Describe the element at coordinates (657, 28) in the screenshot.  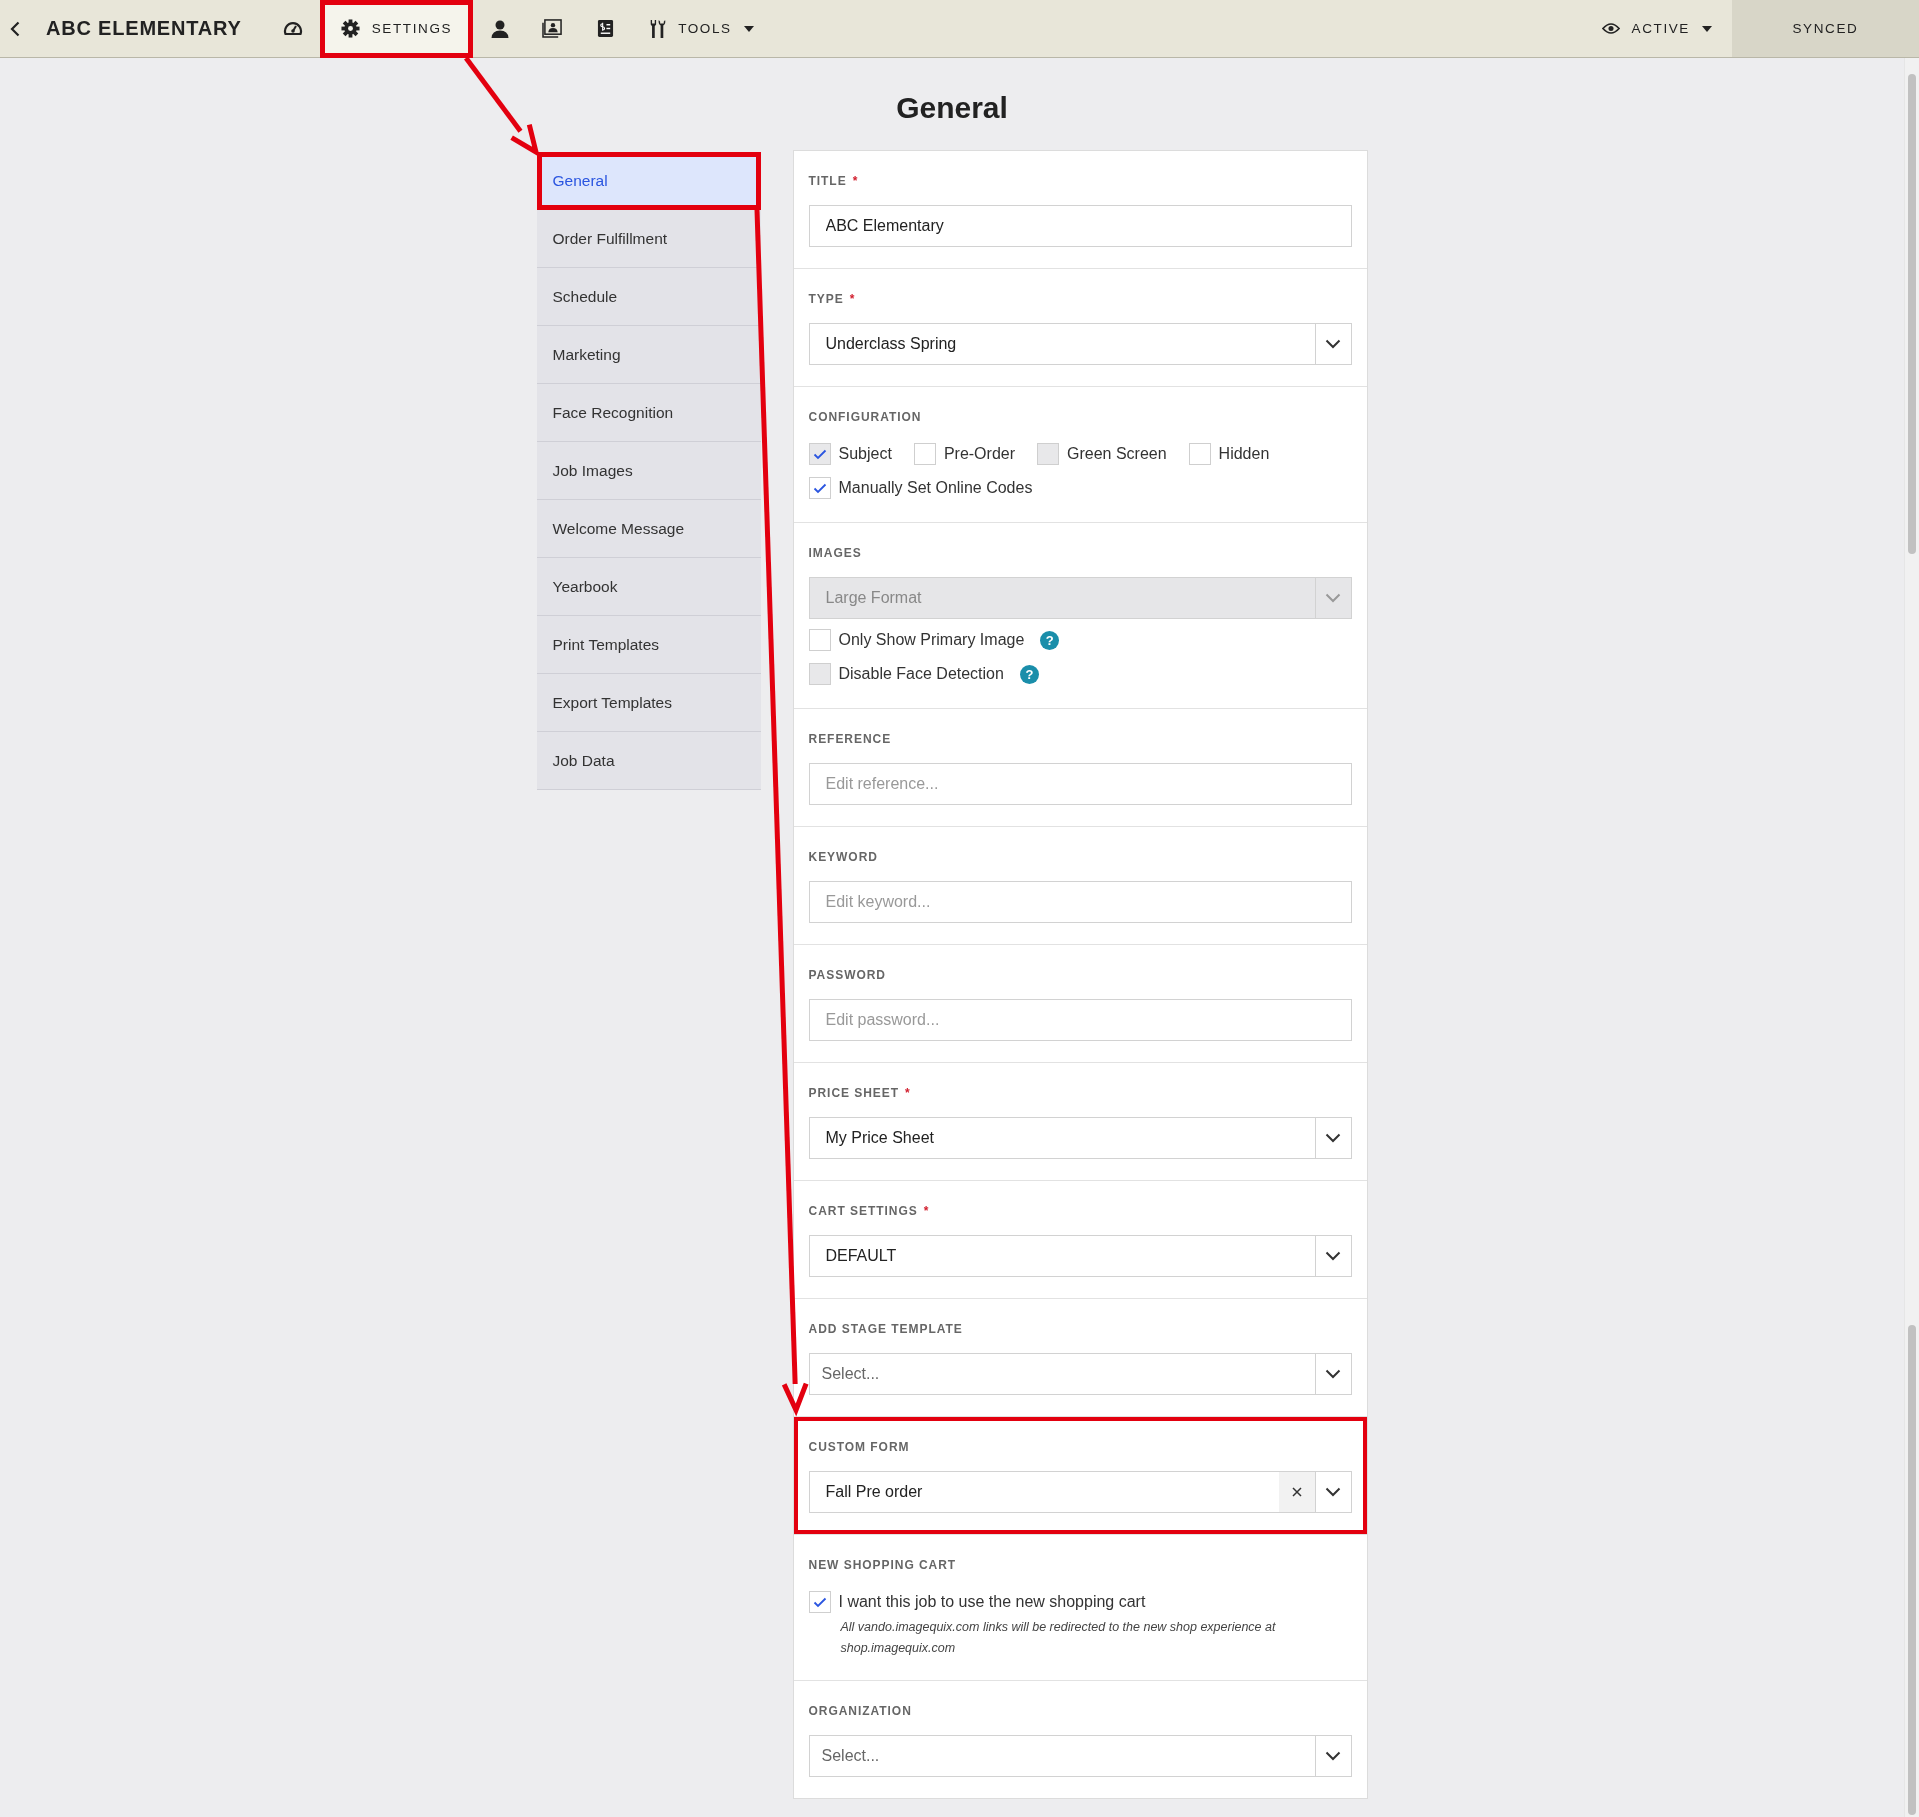
I see `tools-icon` at that location.